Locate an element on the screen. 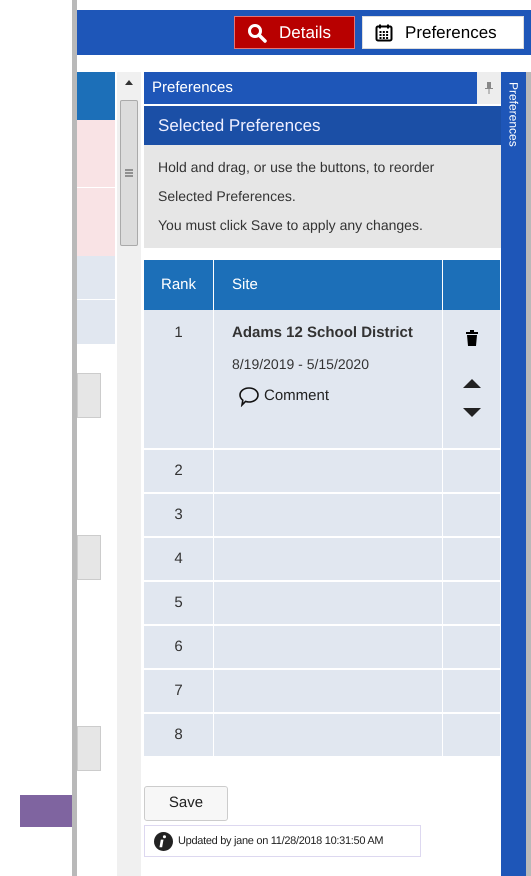  info-icon is located at coordinates (163, 841).